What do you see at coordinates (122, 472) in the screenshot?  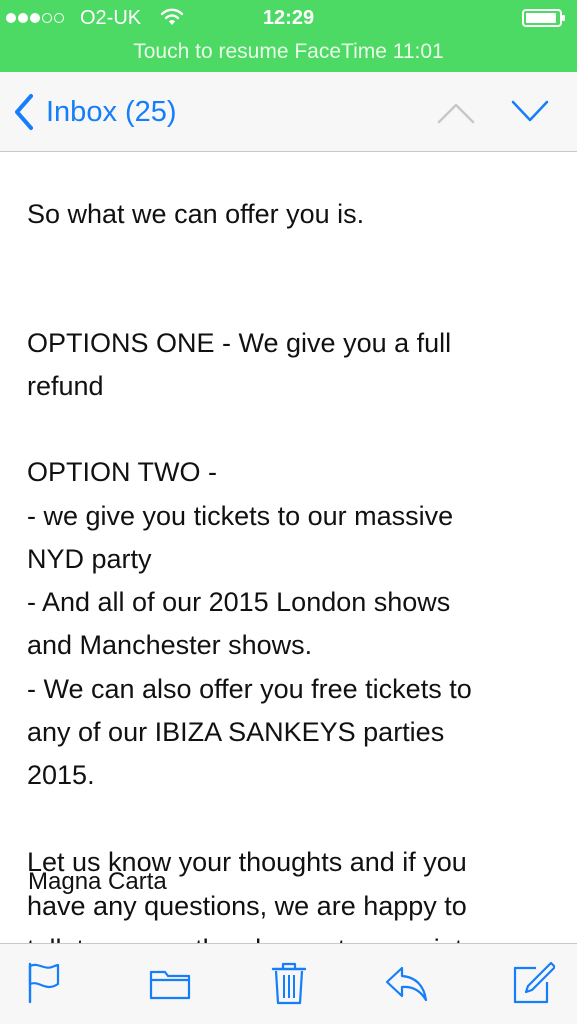 I see `email-body-line: OPTION TWO -` at bounding box center [122, 472].